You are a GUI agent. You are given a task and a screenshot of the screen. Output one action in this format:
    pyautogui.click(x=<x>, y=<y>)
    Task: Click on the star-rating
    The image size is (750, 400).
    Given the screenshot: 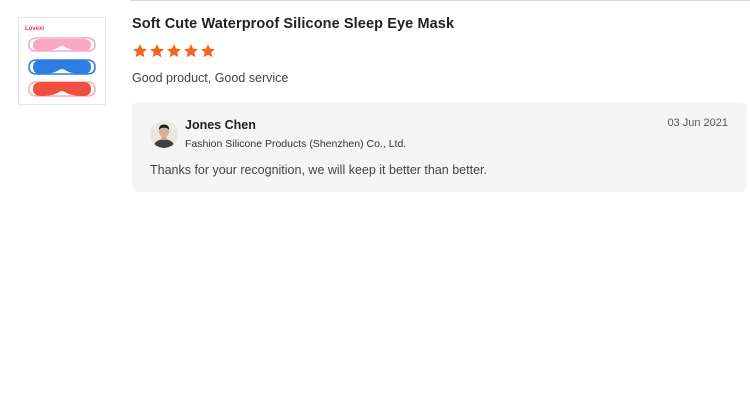 What is the action you would take?
    pyautogui.click(x=439, y=52)
    